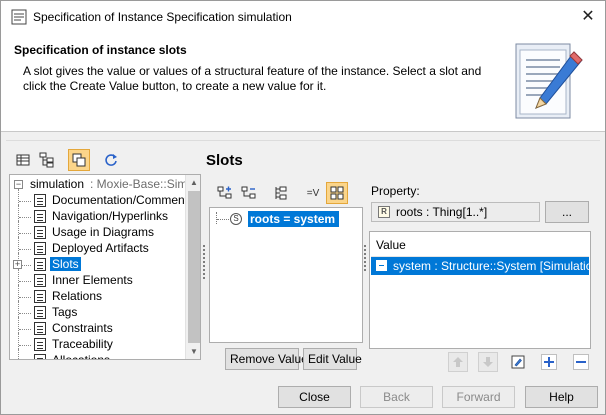  I want to click on tree-item: Relations, so click(96, 295).